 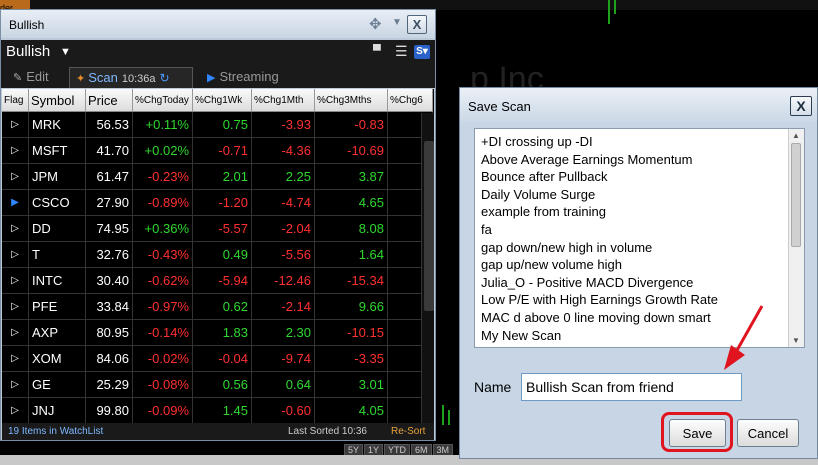 I want to click on list-item: Low P/E with High Earnings Growth Rate, so click(x=642, y=300).